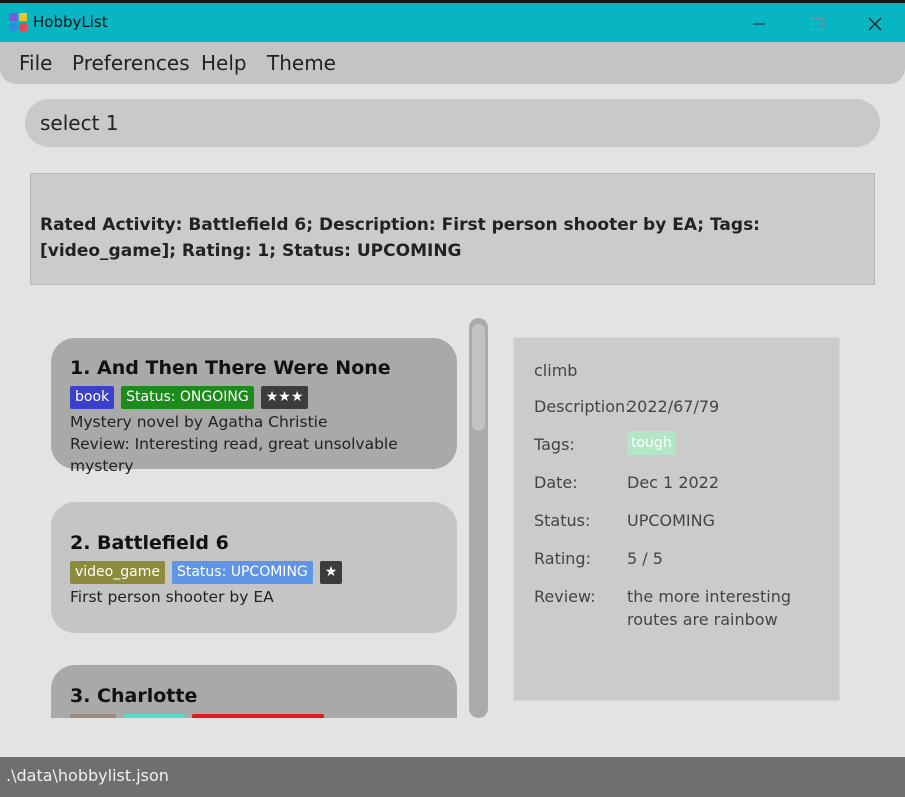  What do you see at coordinates (187, 397) in the screenshot?
I see `status-badge: Status: ONGOING` at bounding box center [187, 397].